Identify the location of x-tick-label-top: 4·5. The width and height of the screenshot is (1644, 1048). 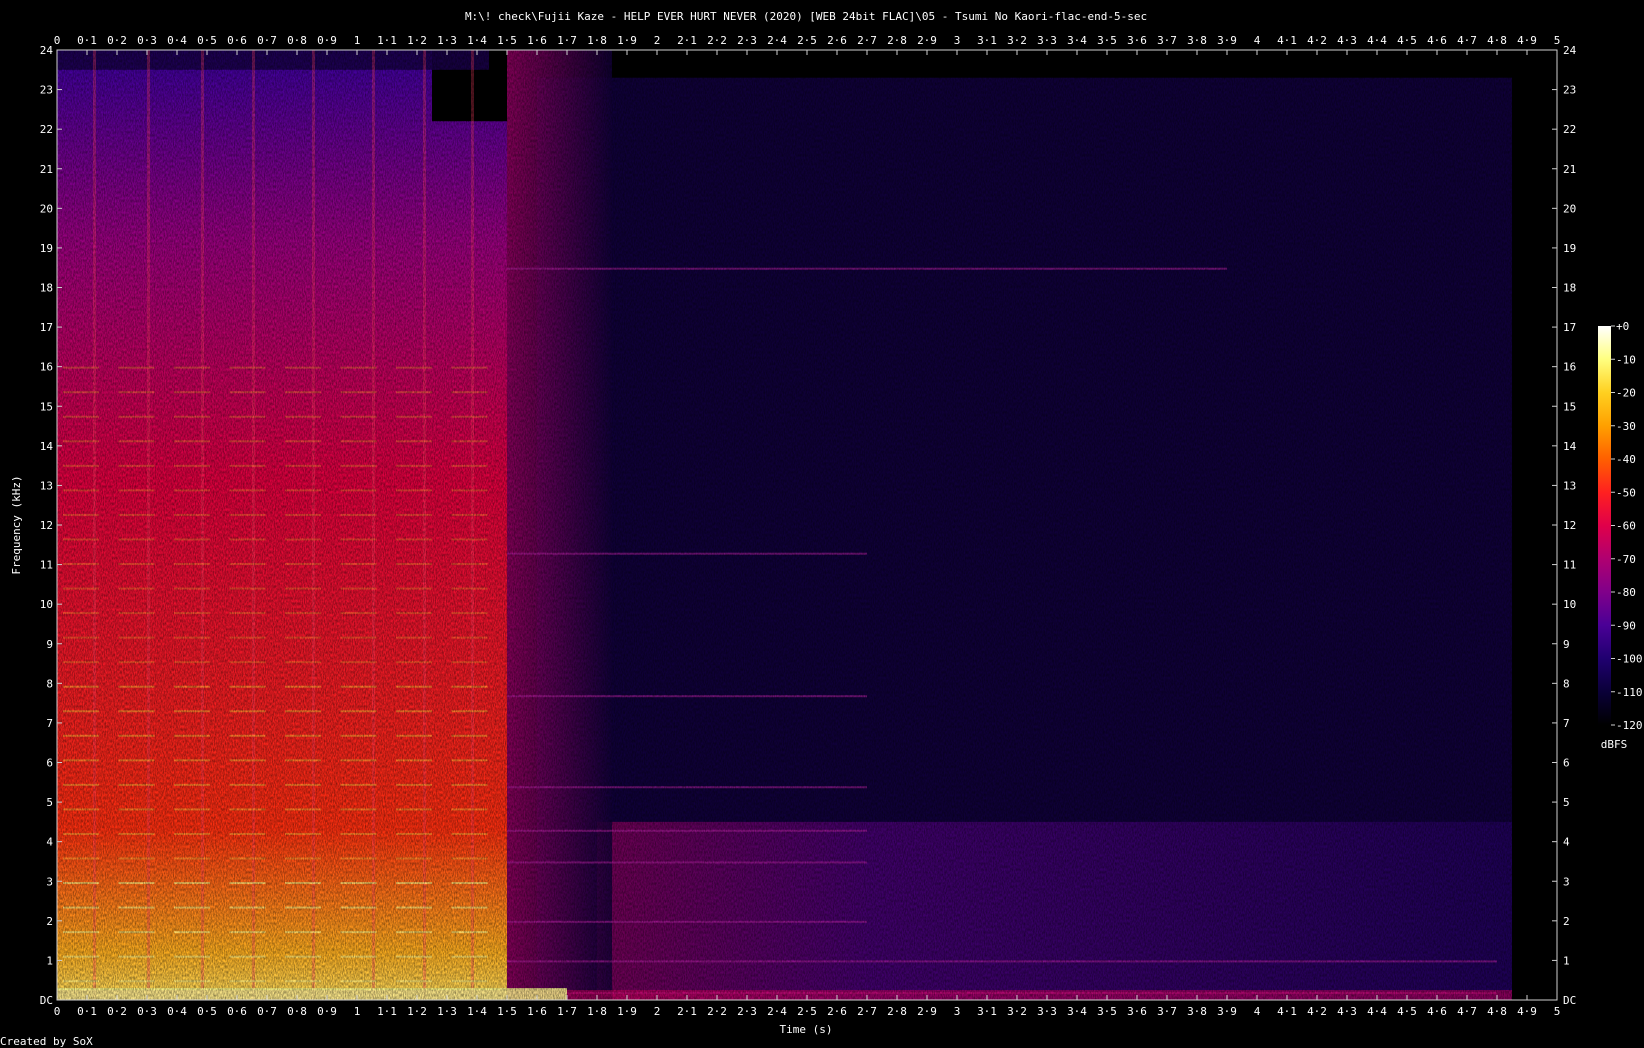
(1407, 40).